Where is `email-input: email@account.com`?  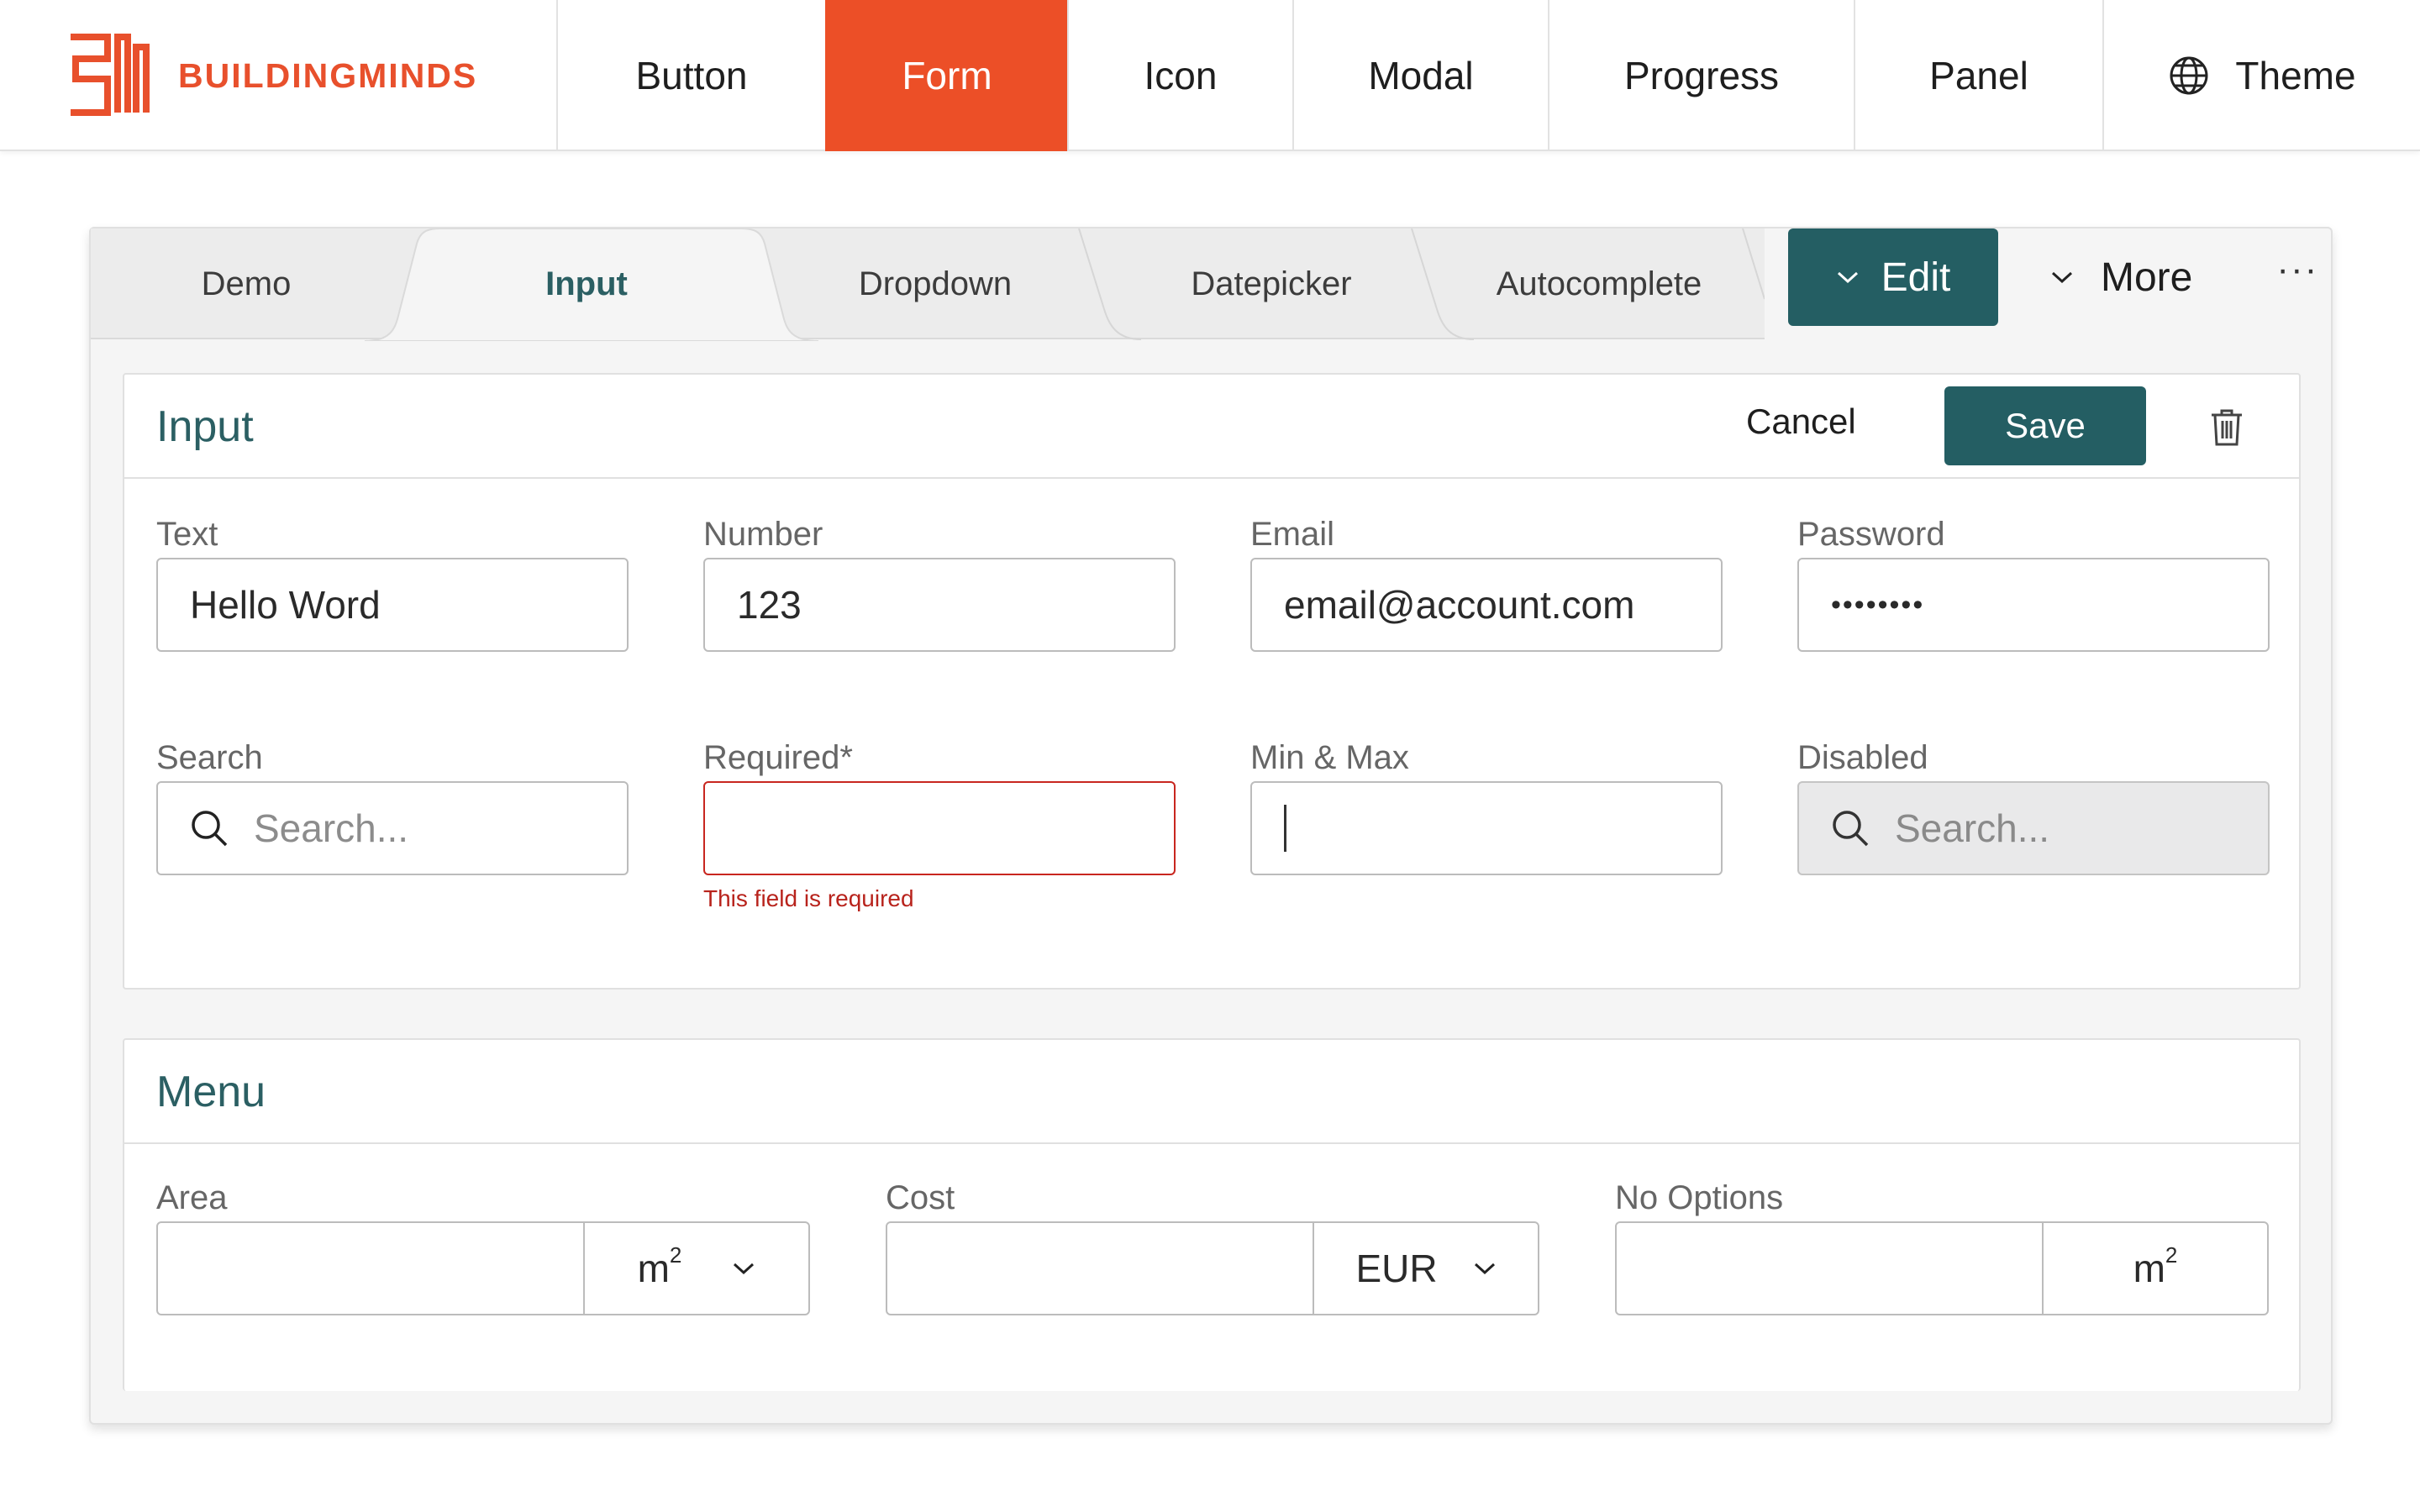 email-input: email@account.com is located at coordinates (1486, 605).